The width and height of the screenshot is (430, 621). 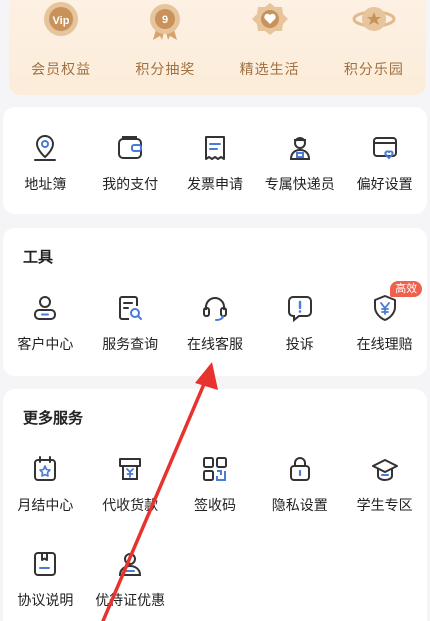 I want to click on entry-label: 月结中心, so click(x=45, y=506).